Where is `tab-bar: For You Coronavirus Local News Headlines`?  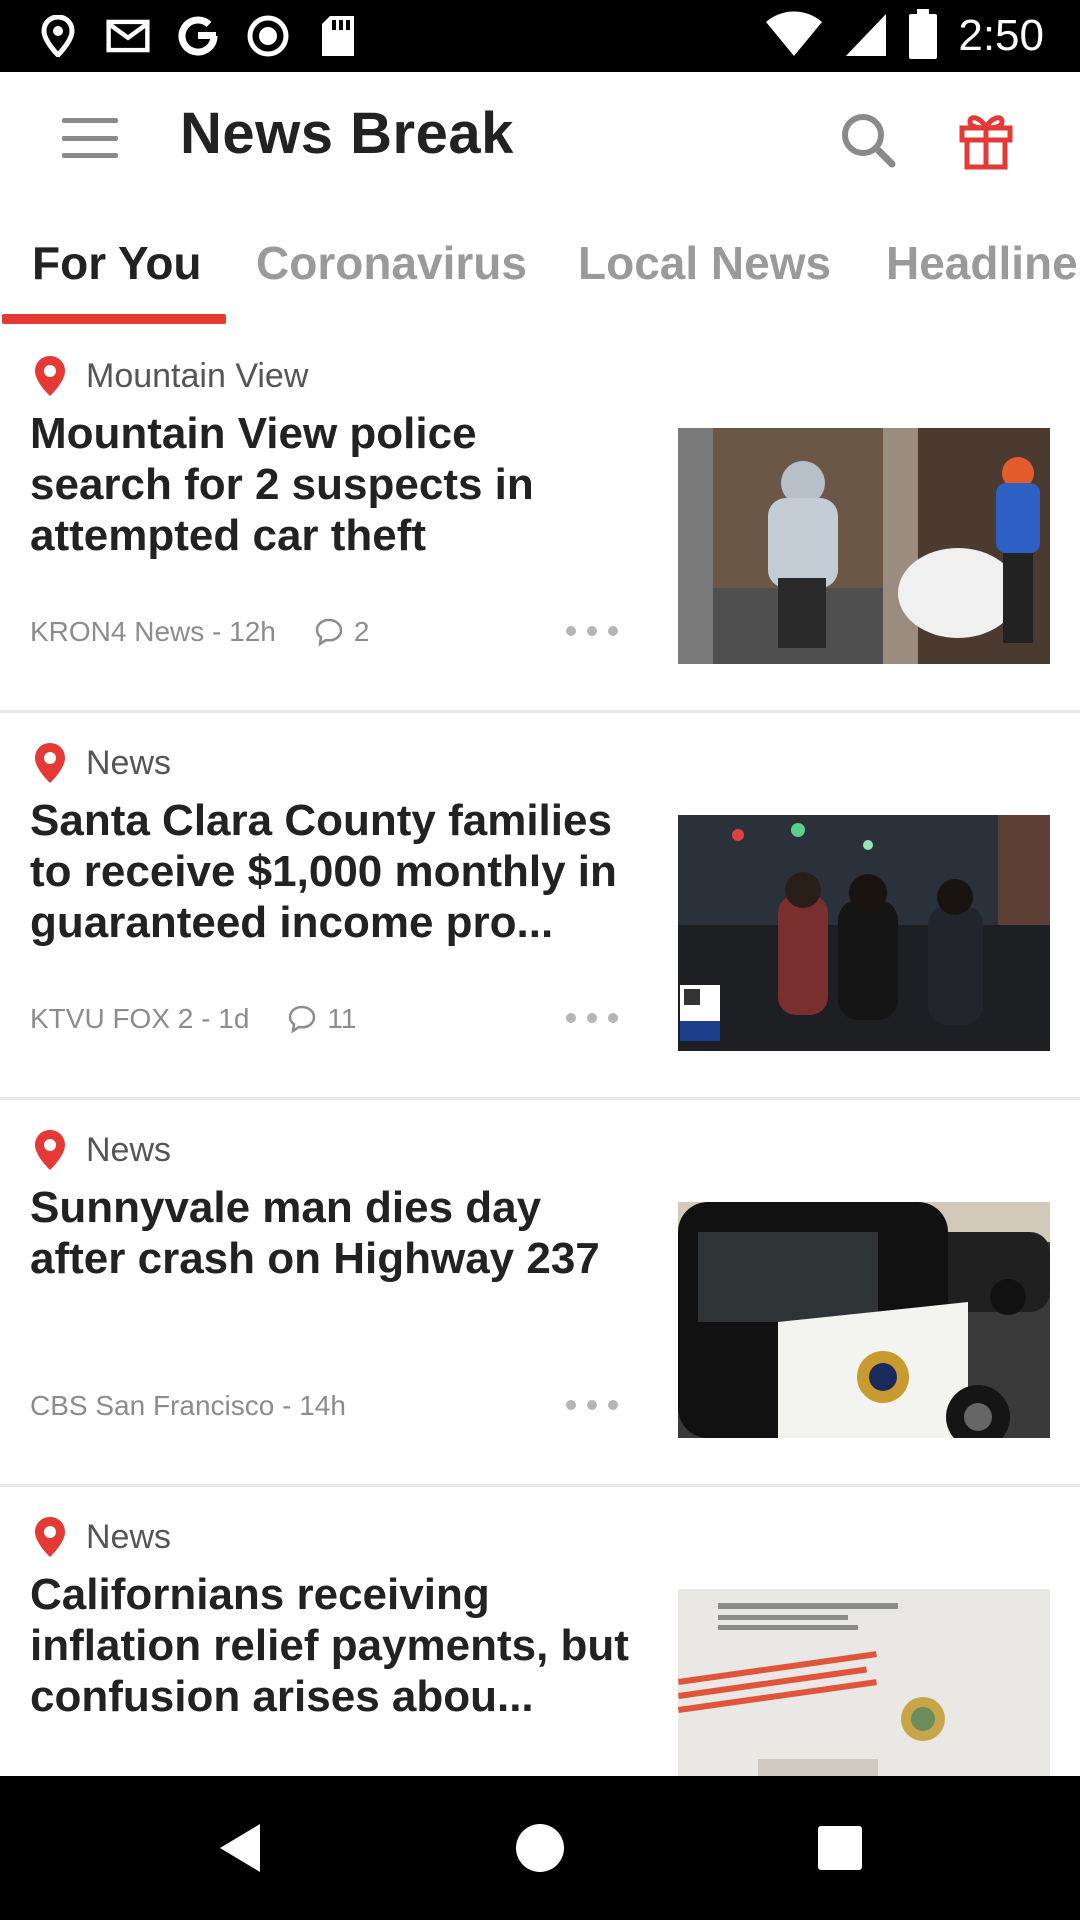 tab-bar: For You Coronavirus Local News Headlines is located at coordinates (540, 264).